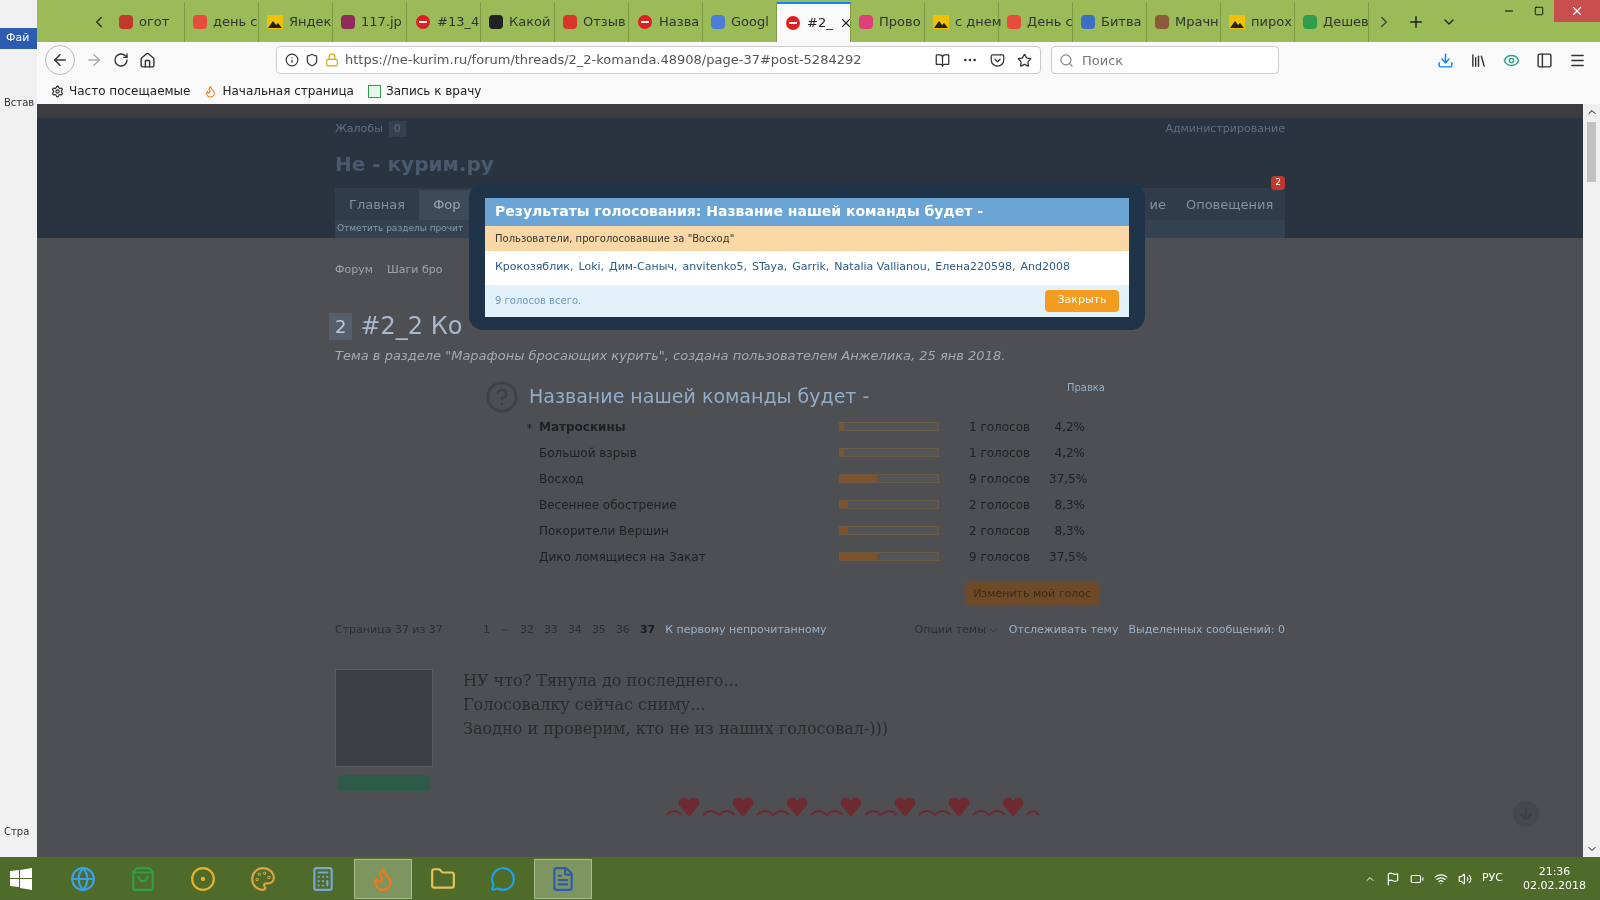  What do you see at coordinates (820, 23) in the screenshot?
I see `tab-title: #2_` at bounding box center [820, 23].